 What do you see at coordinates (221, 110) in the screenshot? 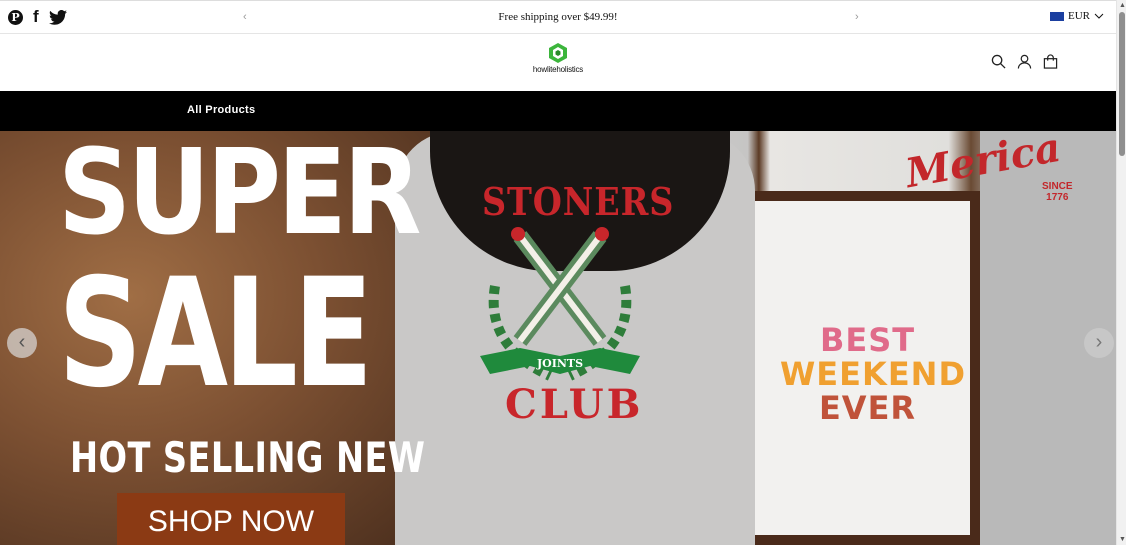
I see `nav-item-all-products: All Products` at bounding box center [221, 110].